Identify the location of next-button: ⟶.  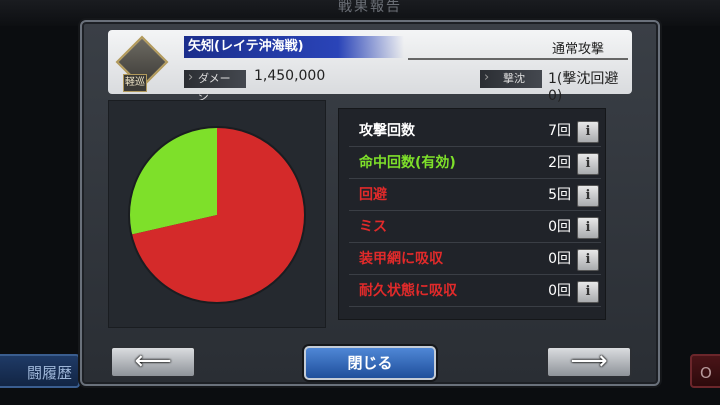
(589, 362).